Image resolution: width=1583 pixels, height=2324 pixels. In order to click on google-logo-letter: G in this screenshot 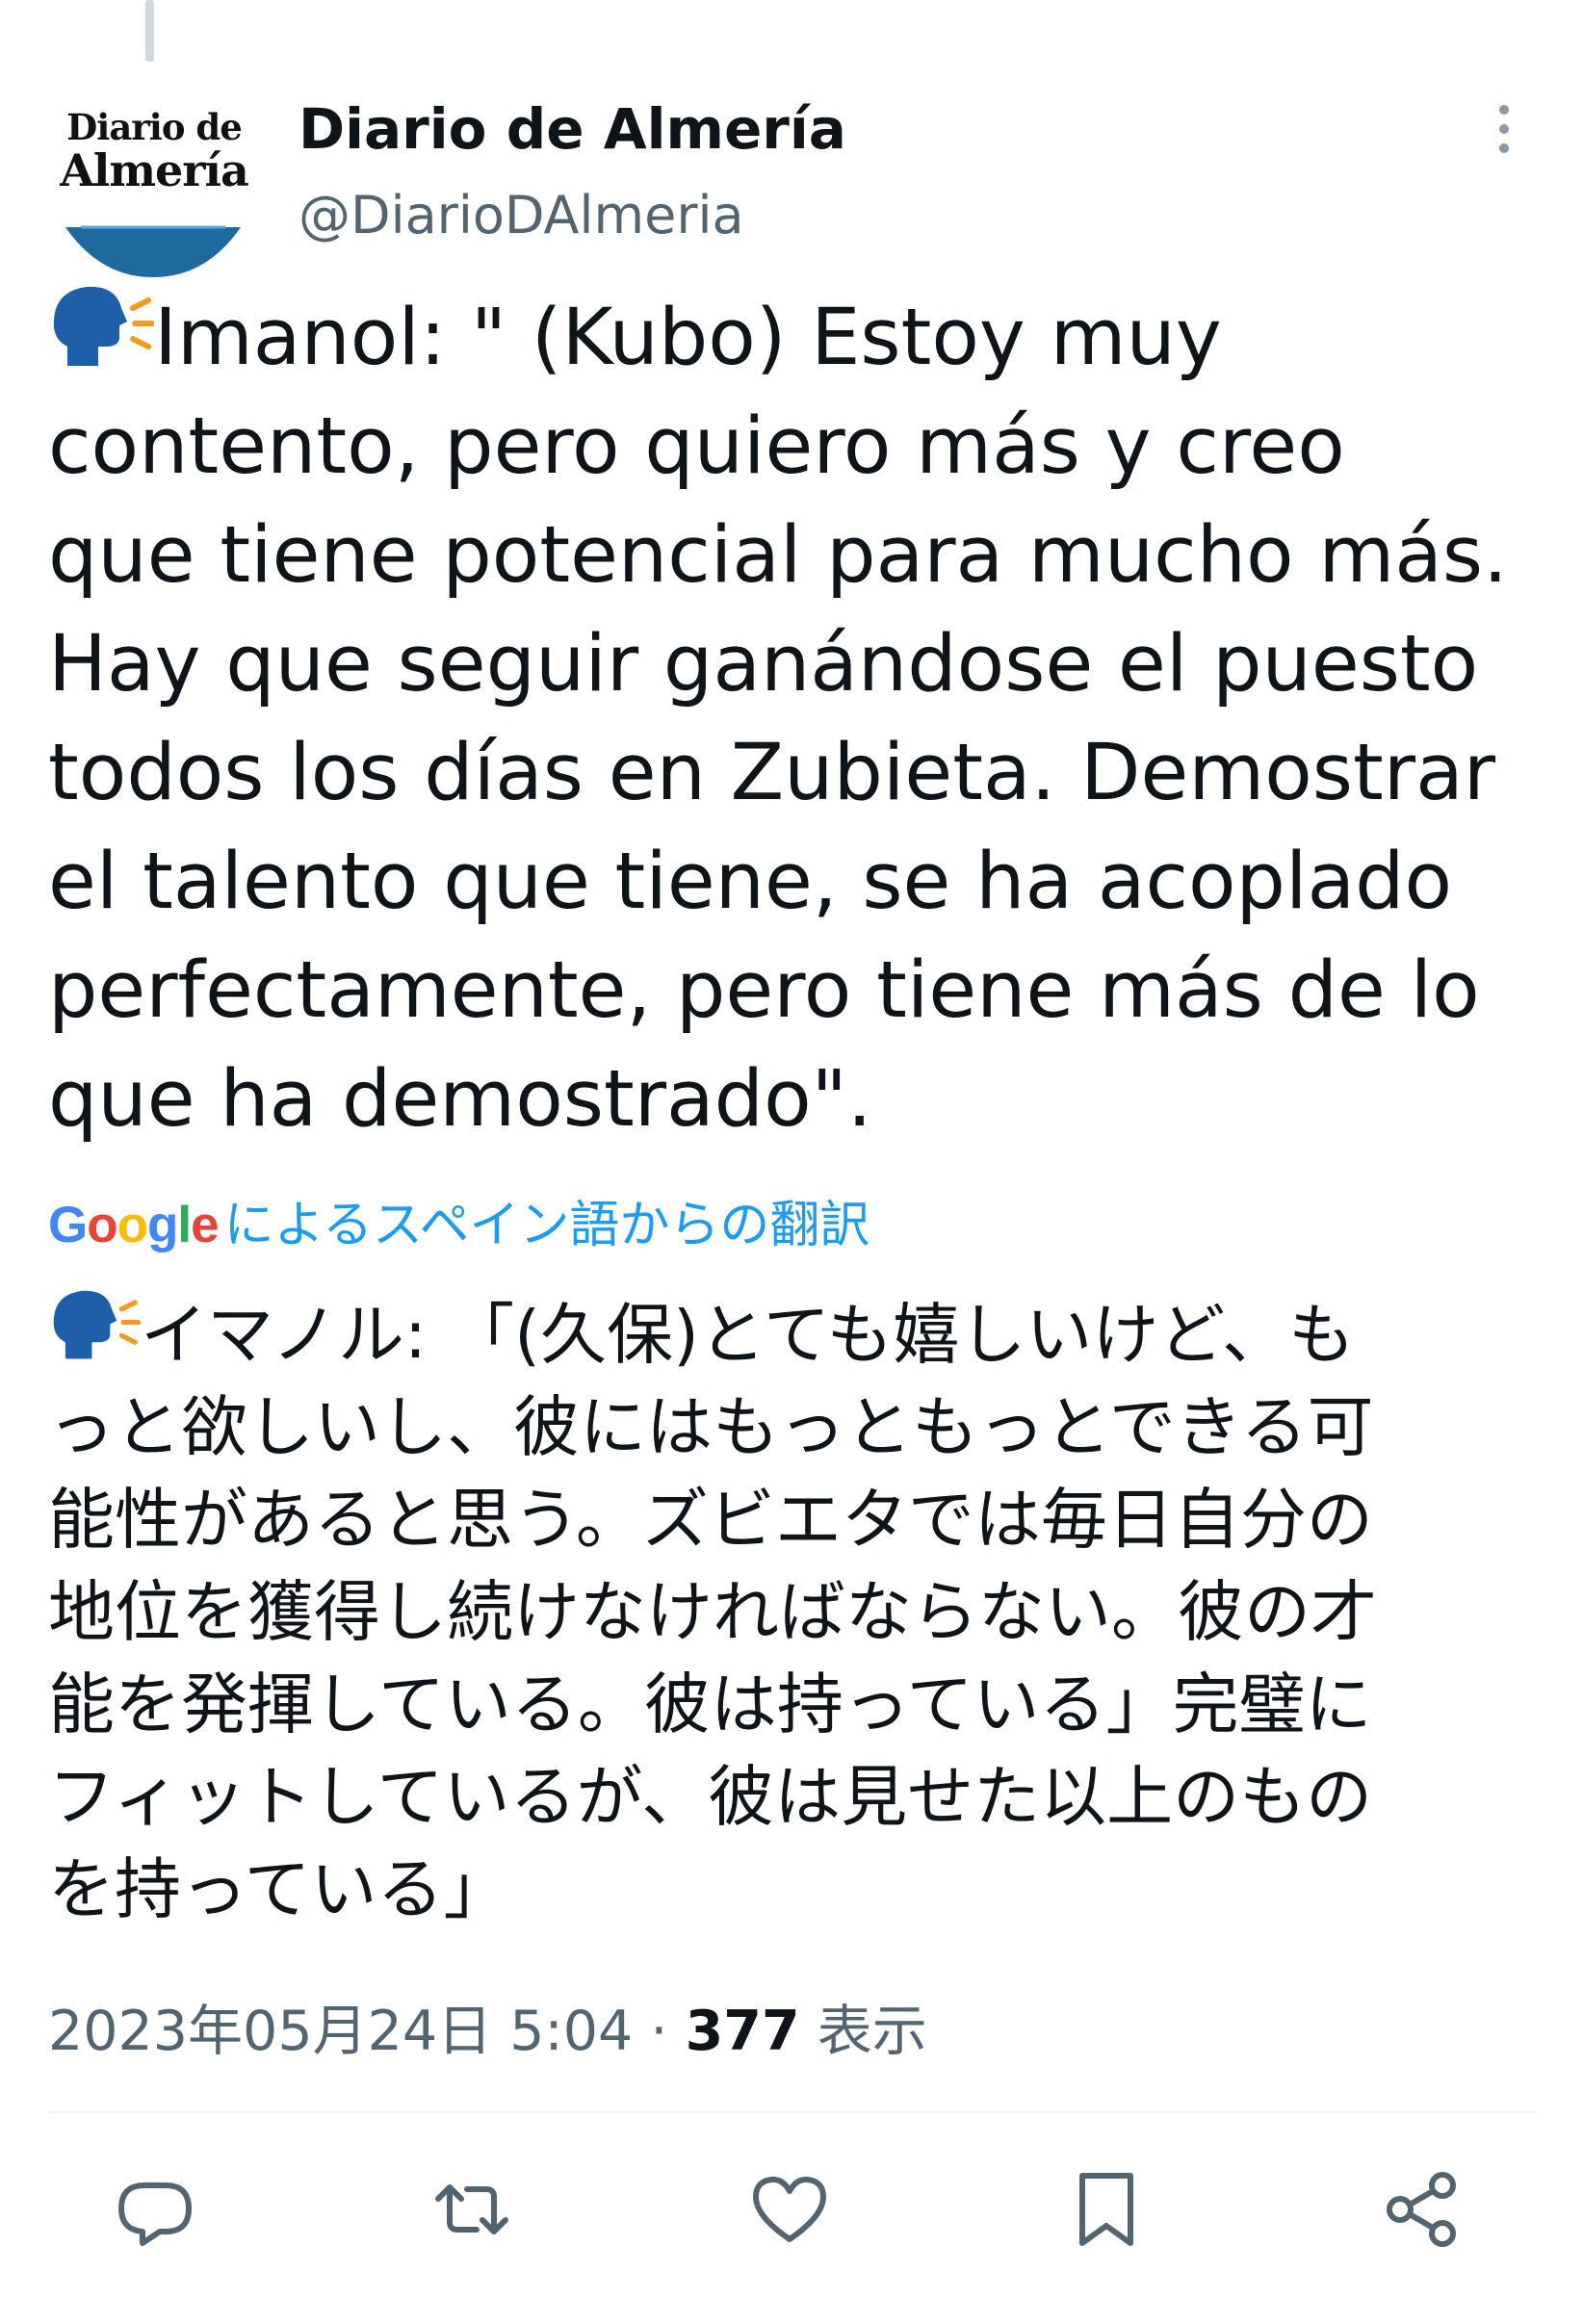, I will do `click(68, 1225)`.